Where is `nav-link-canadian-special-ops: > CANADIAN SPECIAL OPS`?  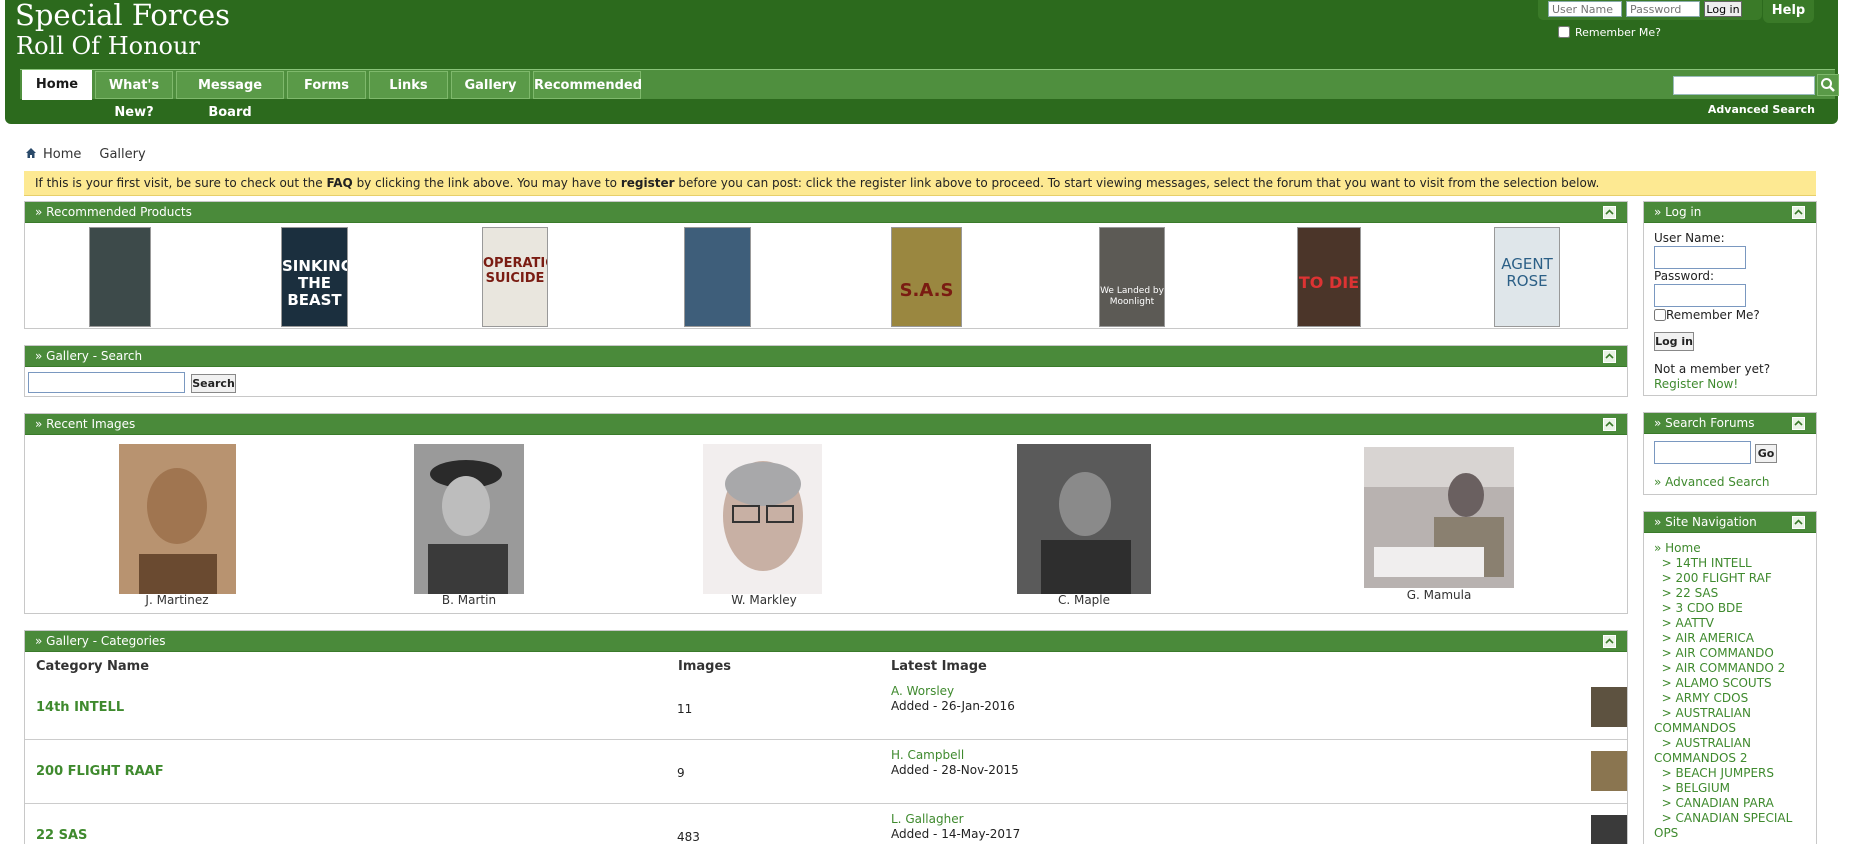 nav-link-canadian-special-ops: > CANADIAN SPECIAL OPS is located at coordinates (1734, 826).